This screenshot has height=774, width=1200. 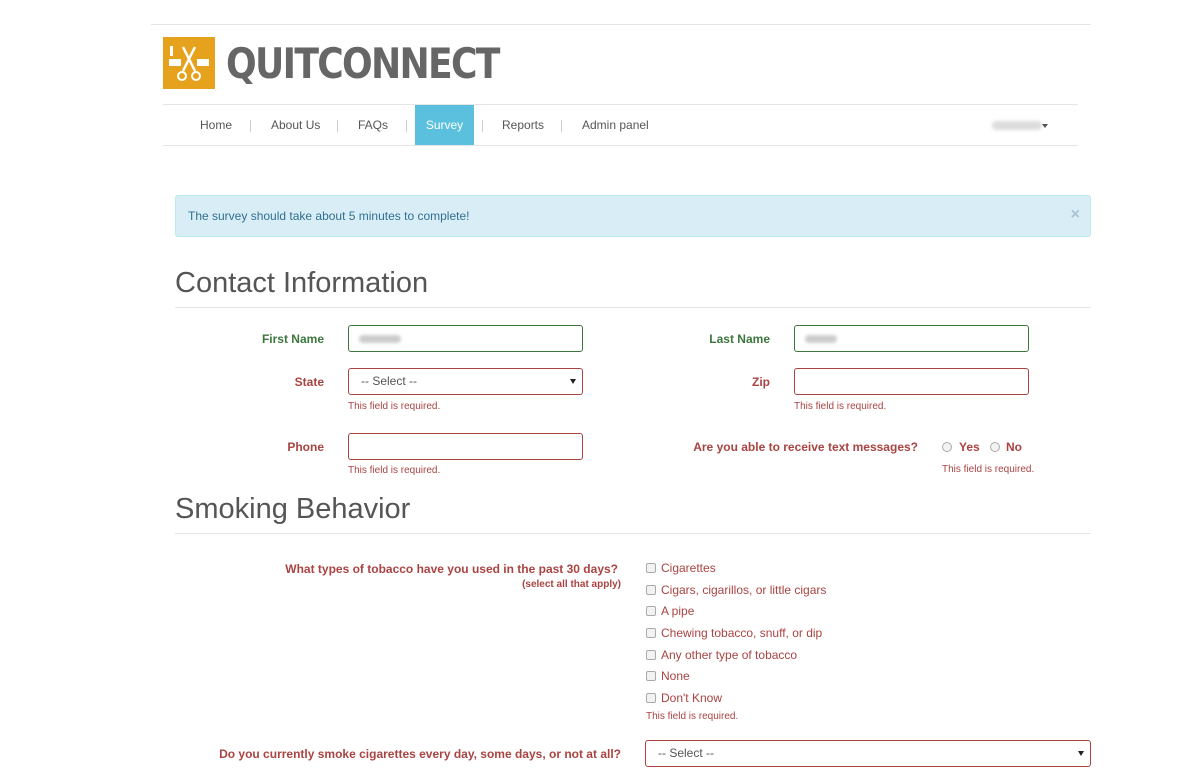 What do you see at coordinates (1075, 215) in the screenshot?
I see `close-icon: ×` at bounding box center [1075, 215].